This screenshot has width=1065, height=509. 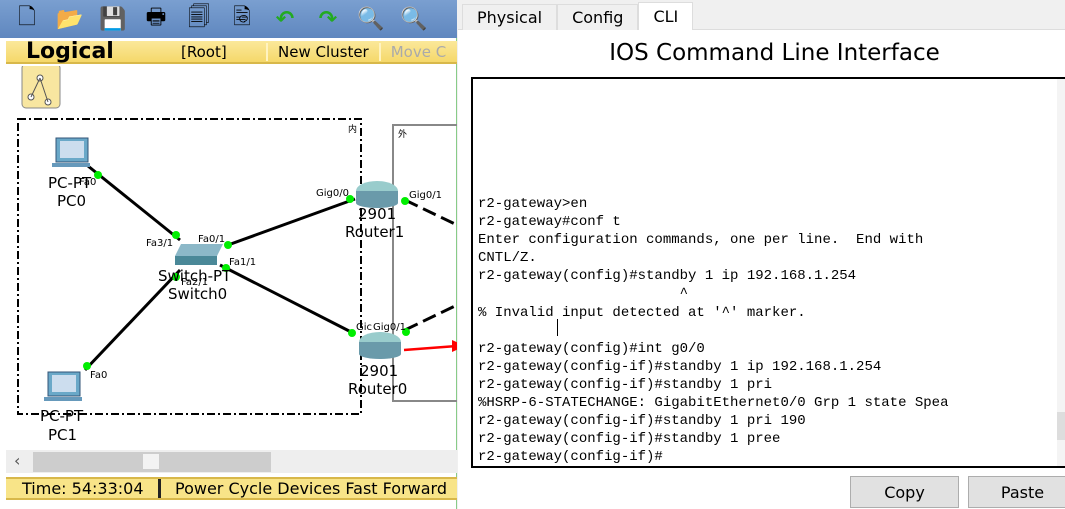 I want to click on tab-physical: Physical, so click(x=510, y=17).